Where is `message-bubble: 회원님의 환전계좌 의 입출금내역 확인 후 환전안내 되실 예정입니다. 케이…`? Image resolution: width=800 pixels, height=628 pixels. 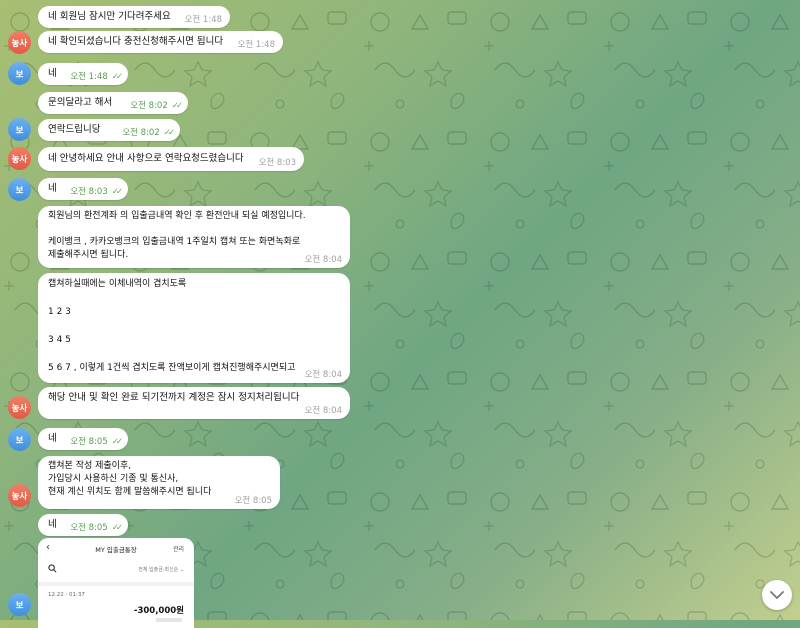 message-bubble: 회원님의 환전계좌 의 입출금내역 확인 후 환전안내 되실 예정입니다. 케이… is located at coordinates (194, 237).